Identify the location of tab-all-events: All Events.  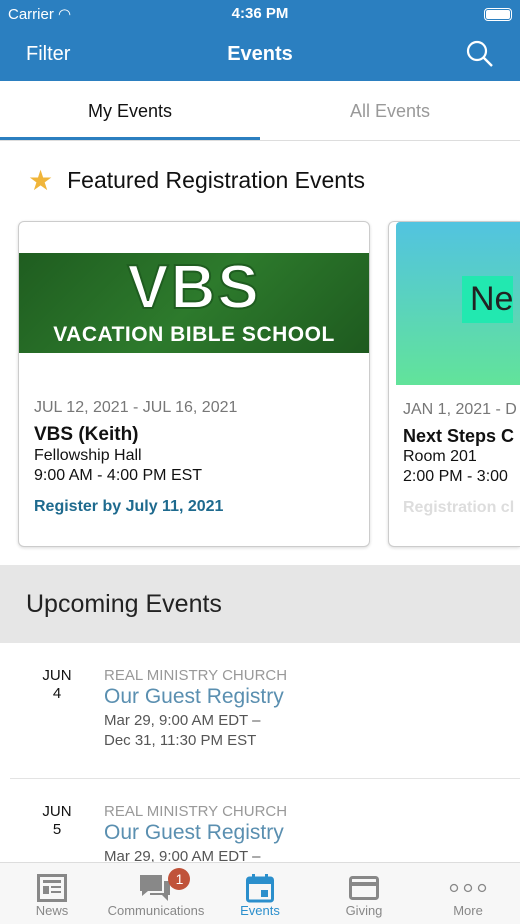
(390, 110).